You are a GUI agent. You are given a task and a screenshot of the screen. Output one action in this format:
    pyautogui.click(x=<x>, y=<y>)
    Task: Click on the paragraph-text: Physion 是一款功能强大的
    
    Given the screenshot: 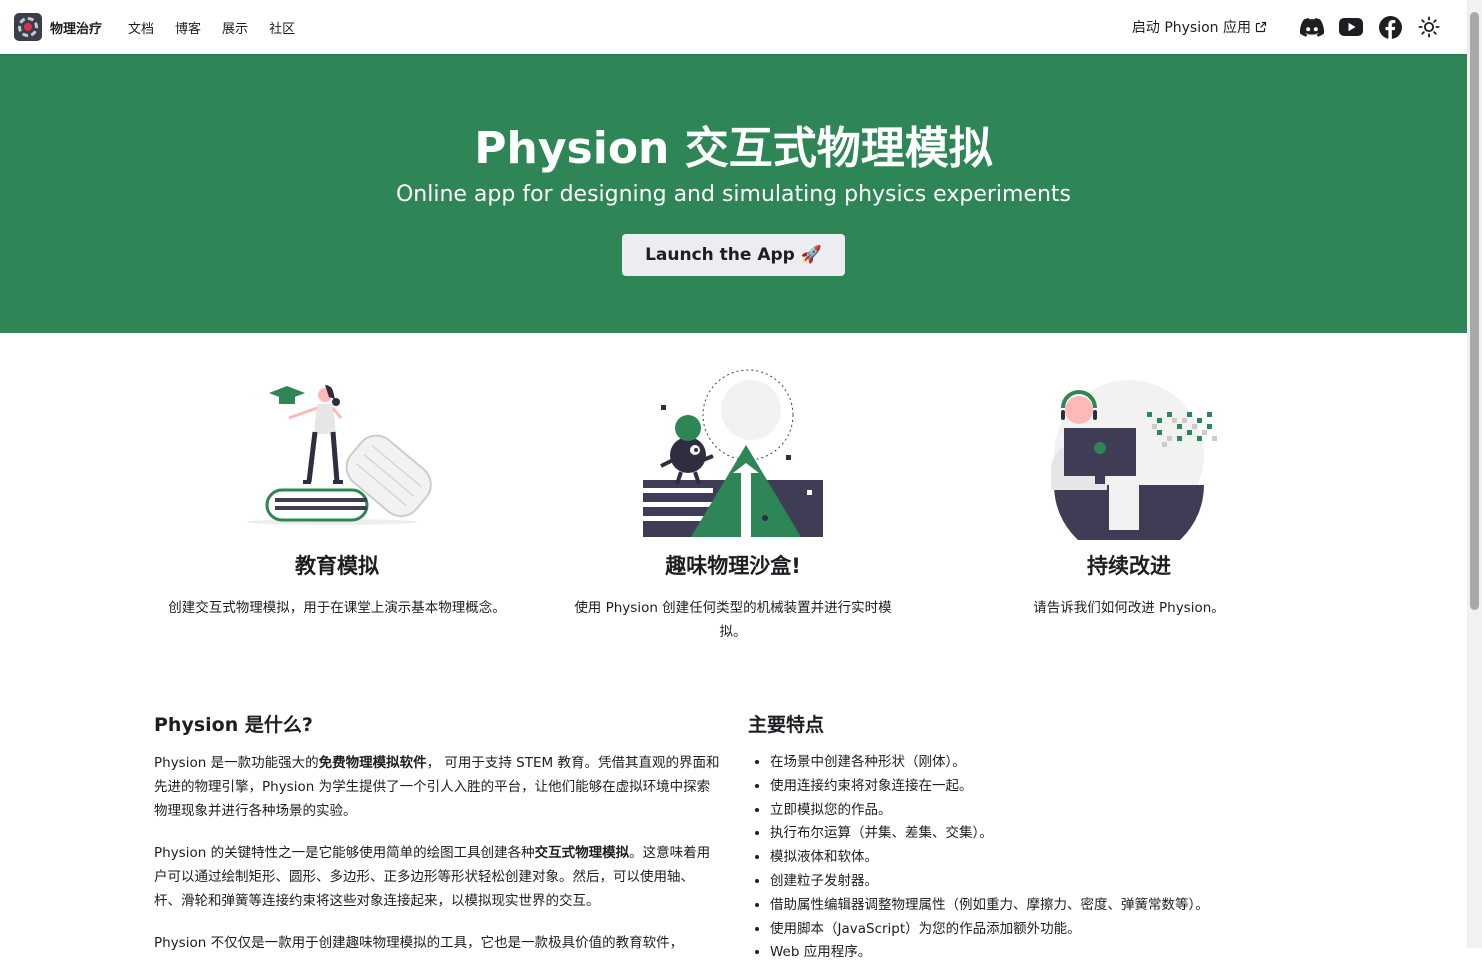 What is the action you would take?
    pyautogui.click(x=236, y=763)
    